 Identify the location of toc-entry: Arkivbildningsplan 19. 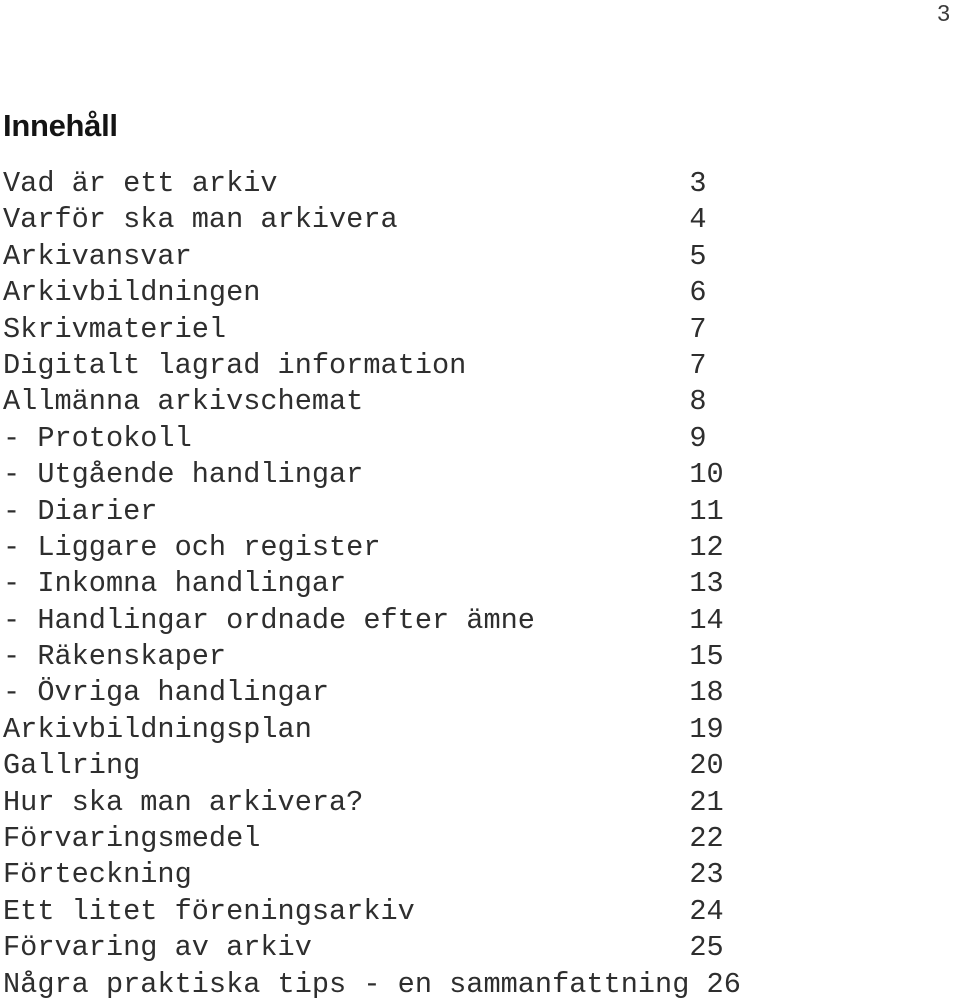
(478, 730).